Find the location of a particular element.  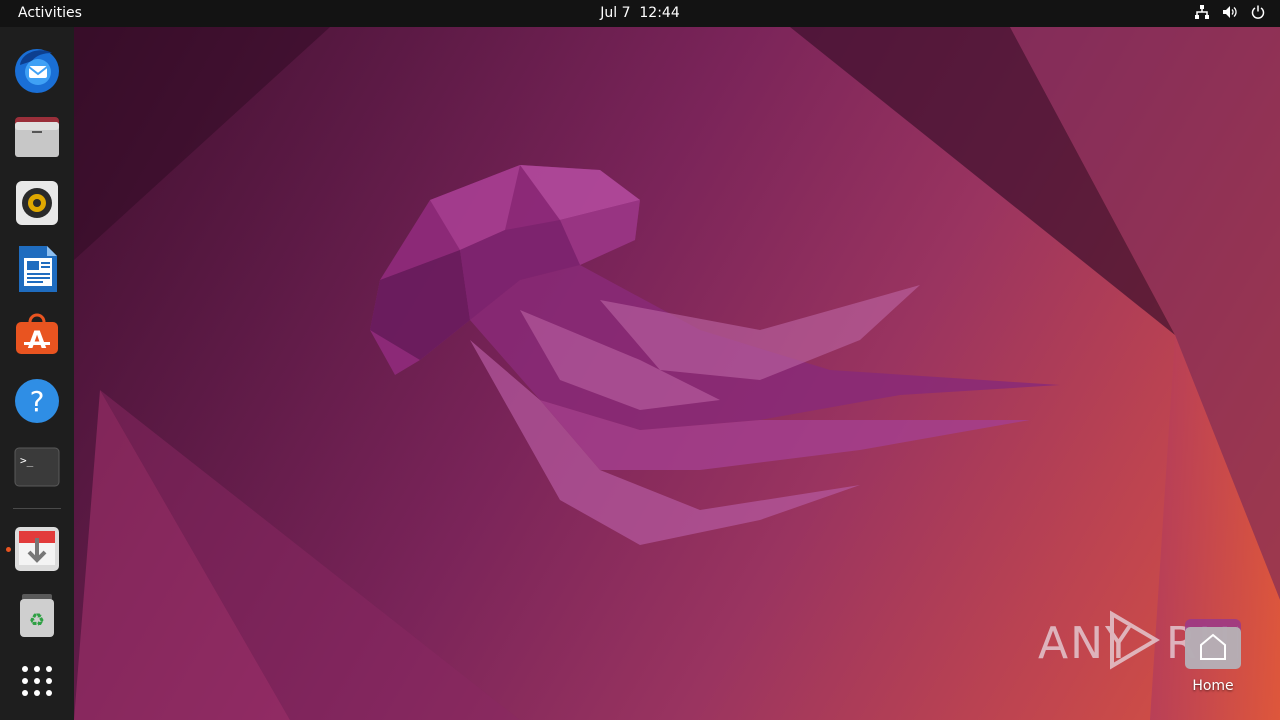

question-icon: ? is located at coordinates (37, 401).